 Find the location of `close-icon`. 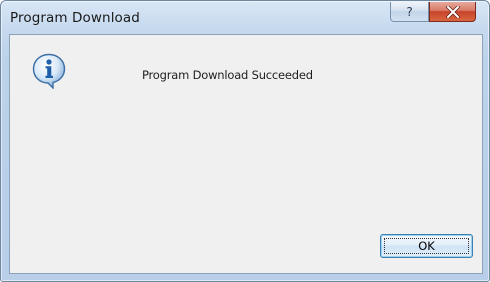

close-icon is located at coordinates (452, 11).